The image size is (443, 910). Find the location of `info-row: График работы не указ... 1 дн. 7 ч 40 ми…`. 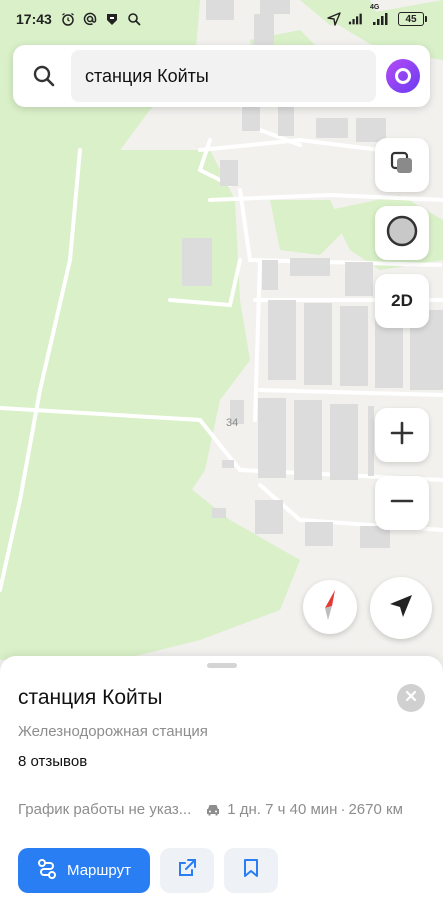

info-row: График работы не указ... 1 дн. 7 ч 40 ми… is located at coordinates (223, 809).